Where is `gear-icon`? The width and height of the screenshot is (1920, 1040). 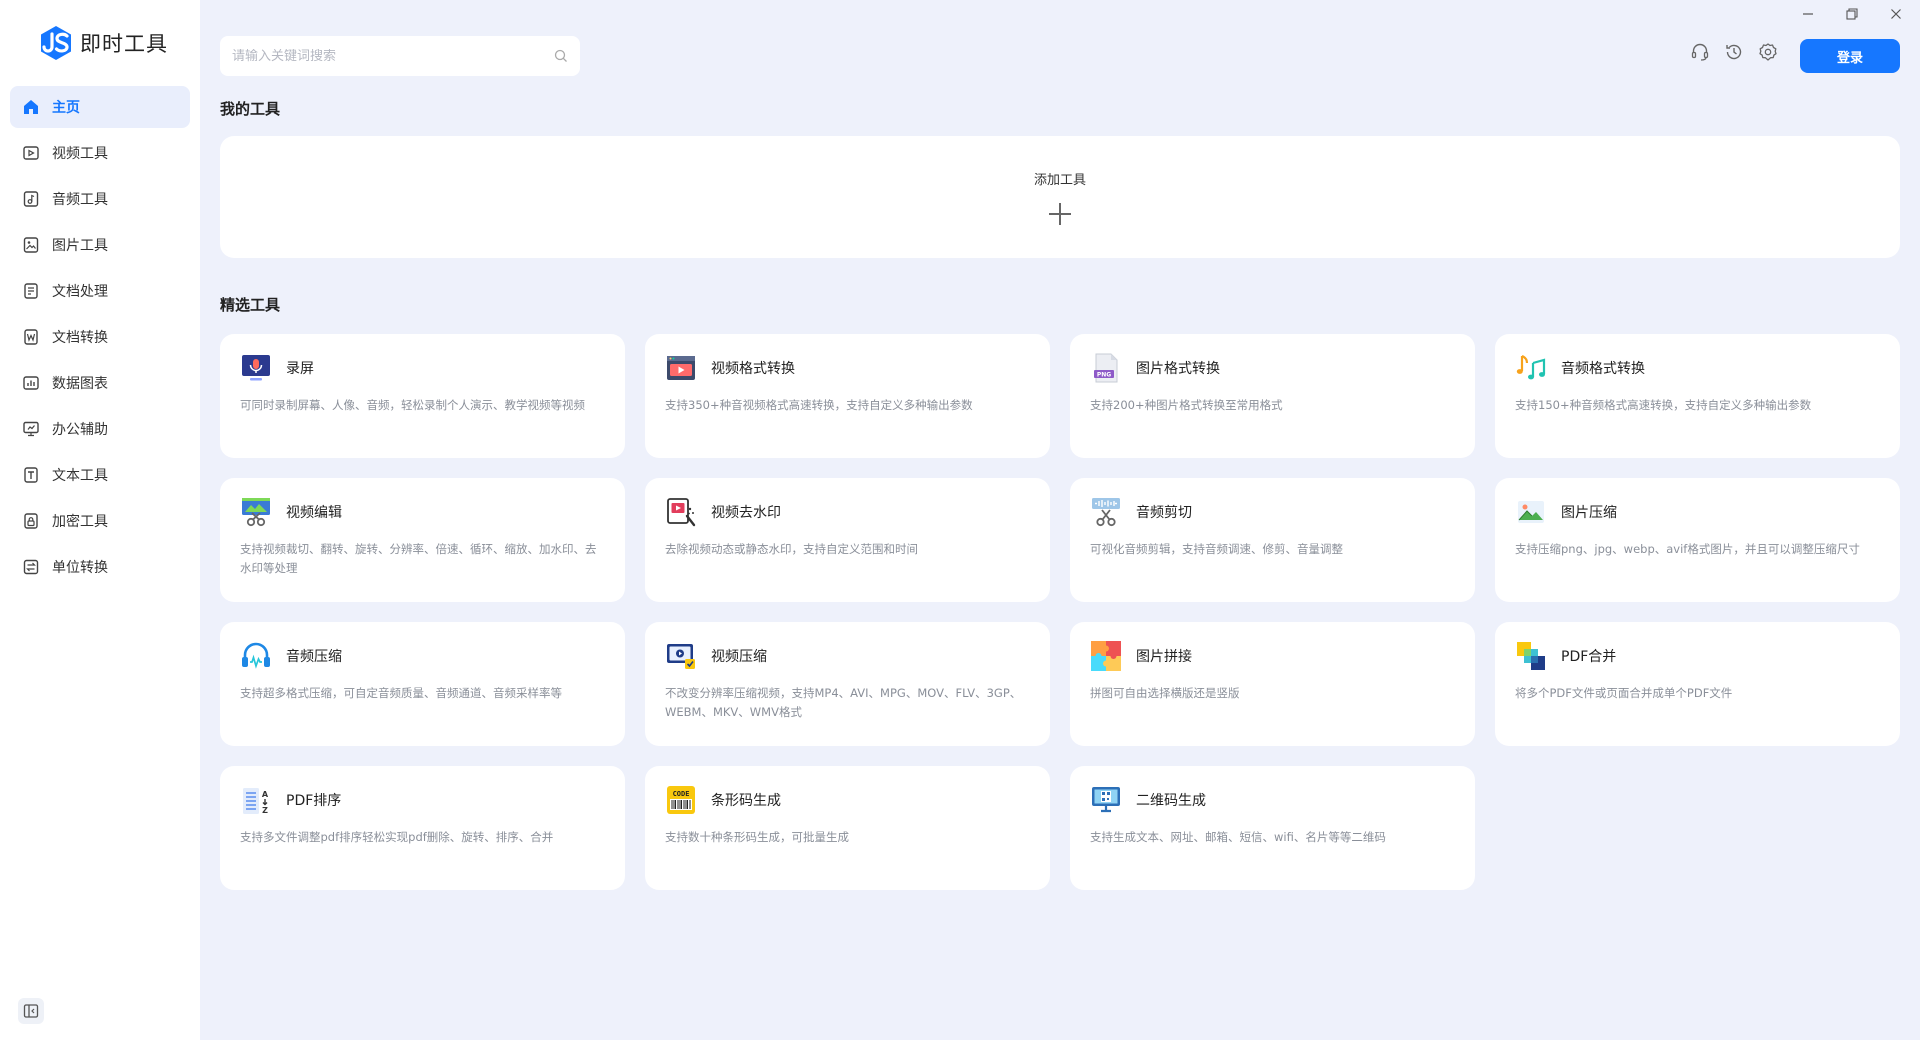 gear-icon is located at coordinates (1768, 52).